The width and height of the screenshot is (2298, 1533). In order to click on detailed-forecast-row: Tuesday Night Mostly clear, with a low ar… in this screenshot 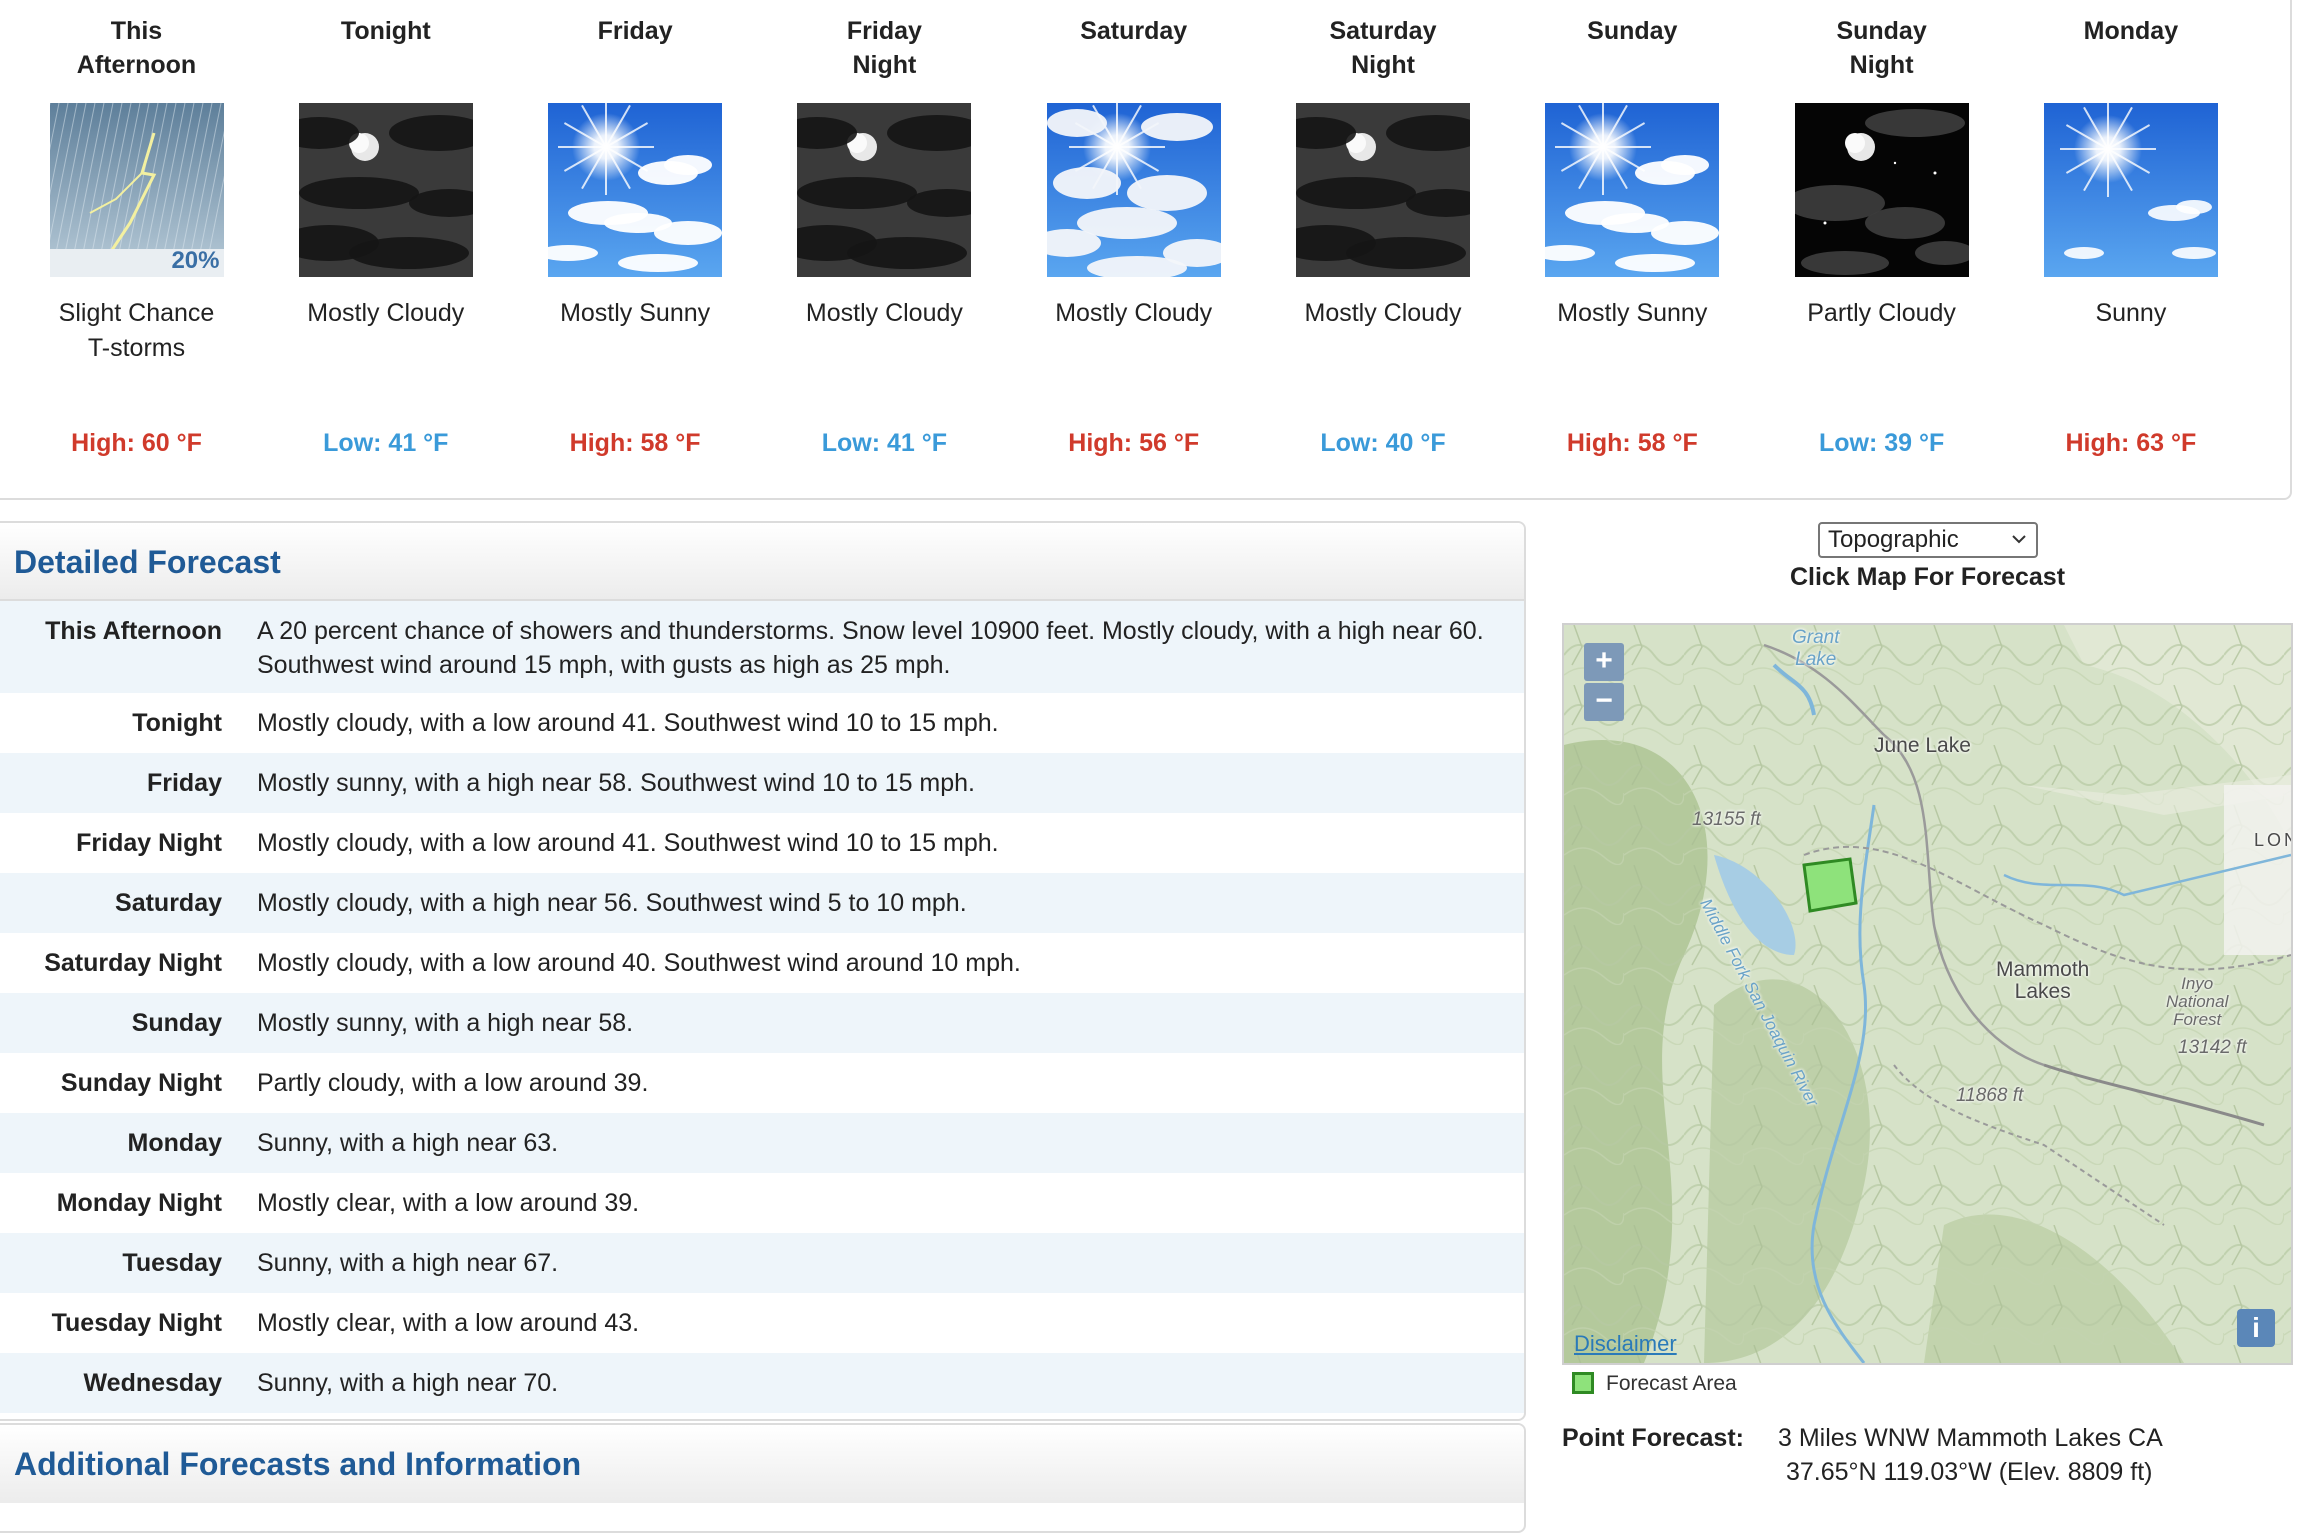, I will do `click(762, 1323)`.